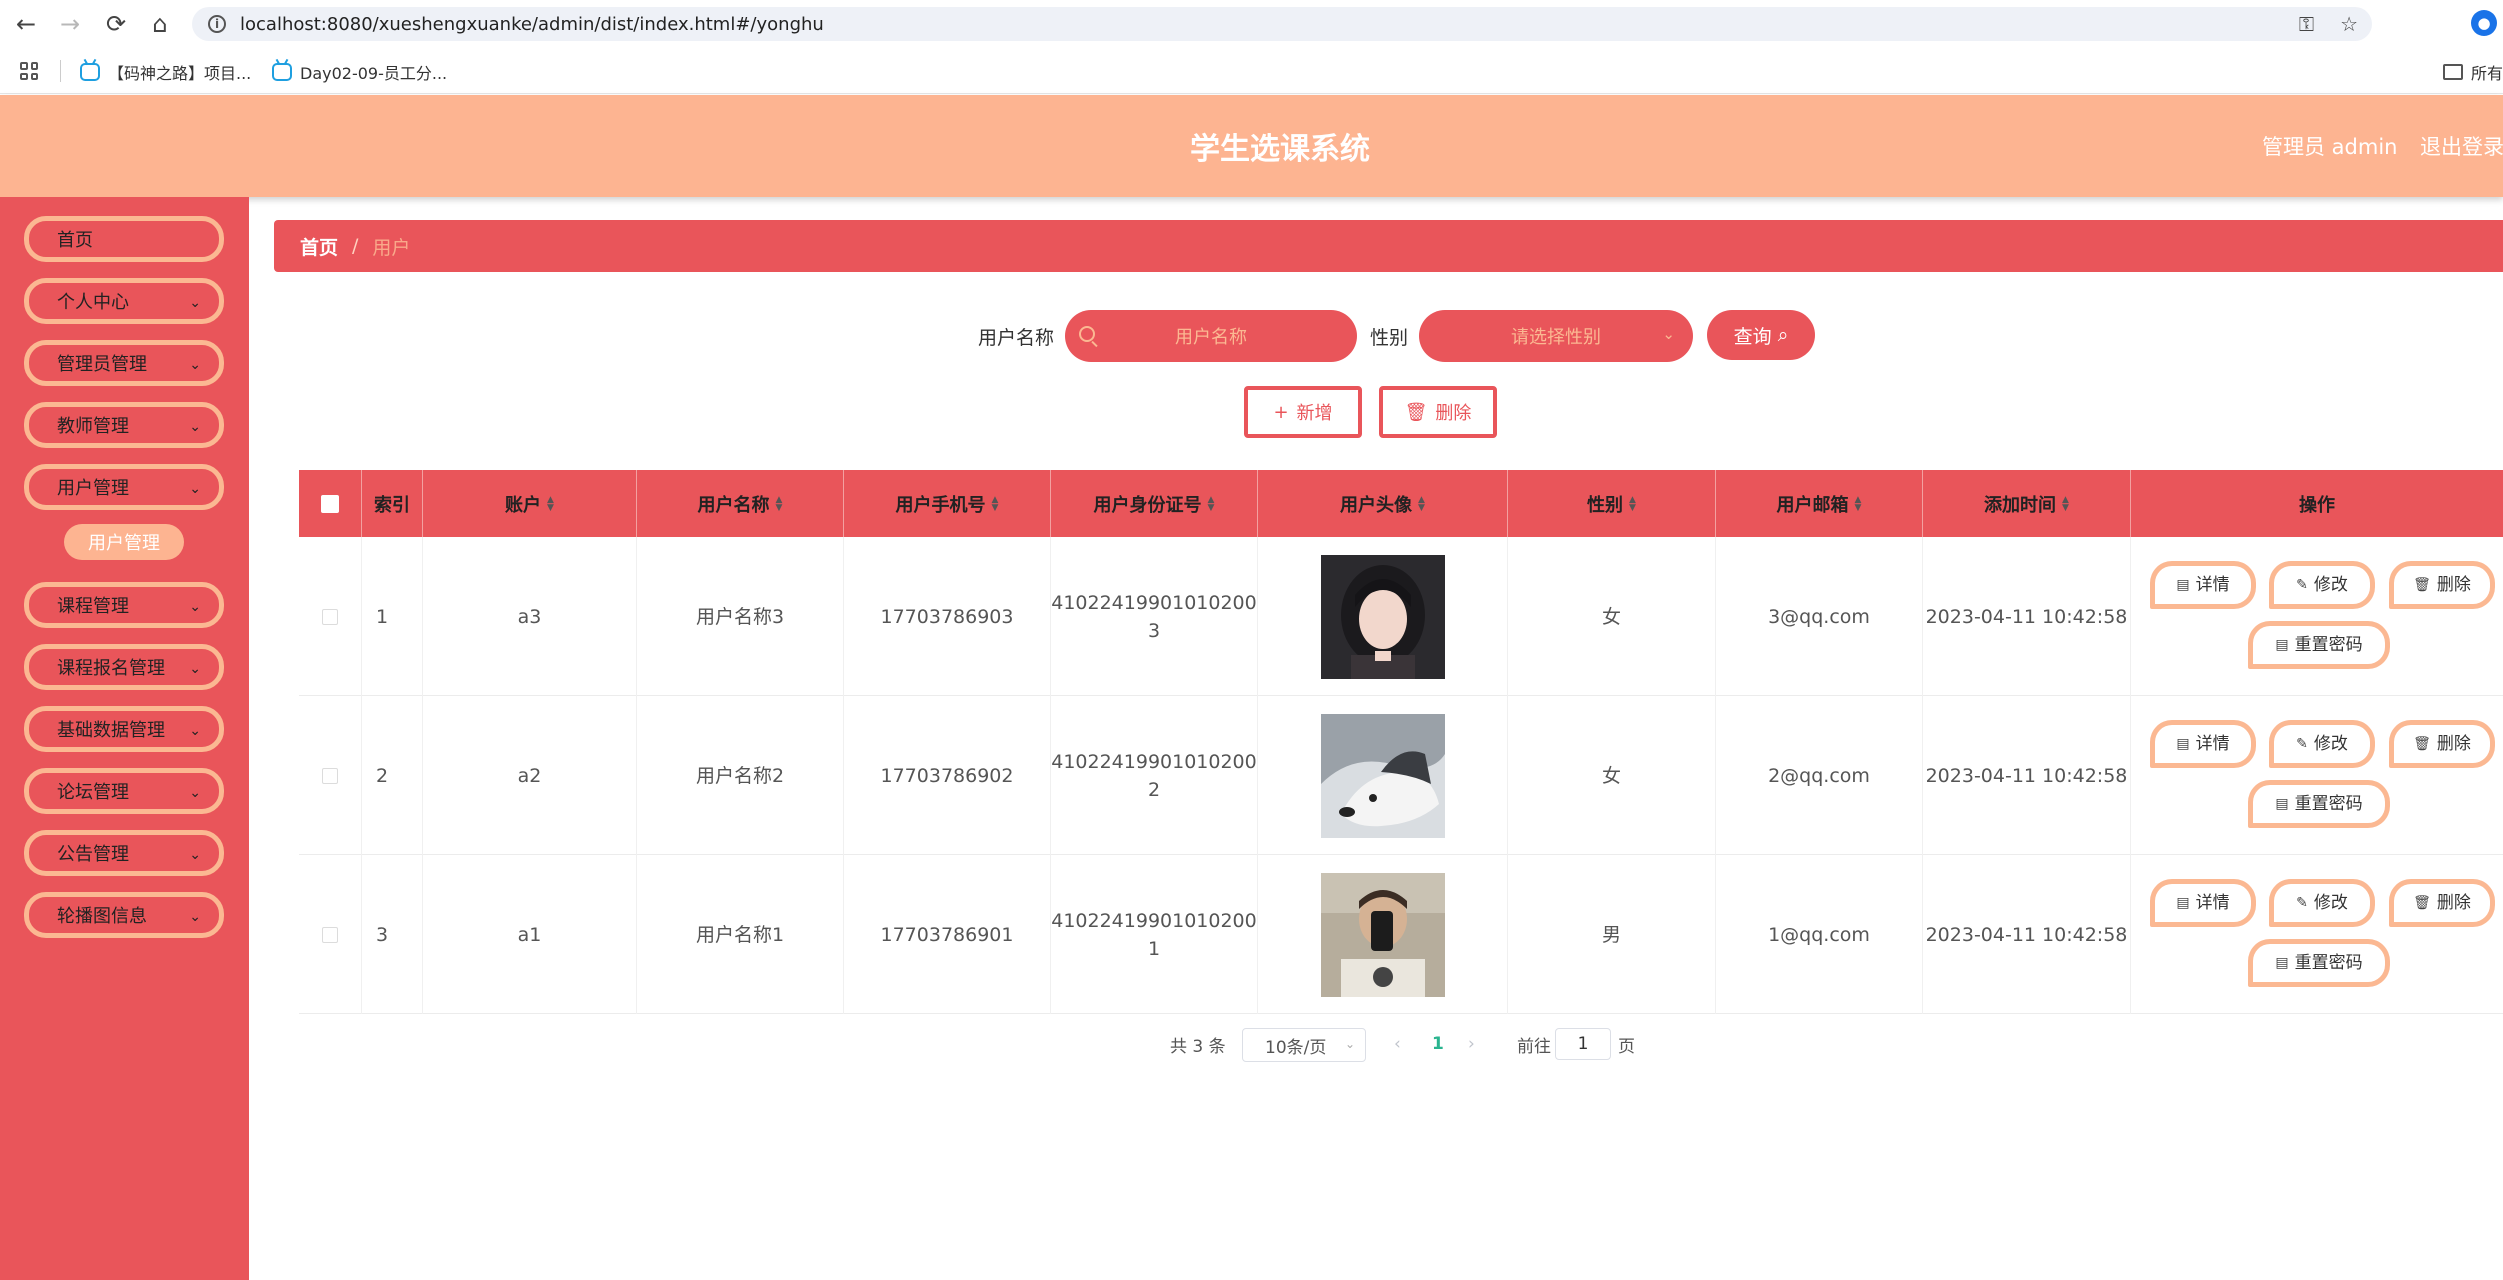 This screenshot has height=1280, width=2503. What do you see at coordinates (1154, 602) in the screenshot?
I see `id-card-line: 41022419901010200` at bounding box center [1154, 602].